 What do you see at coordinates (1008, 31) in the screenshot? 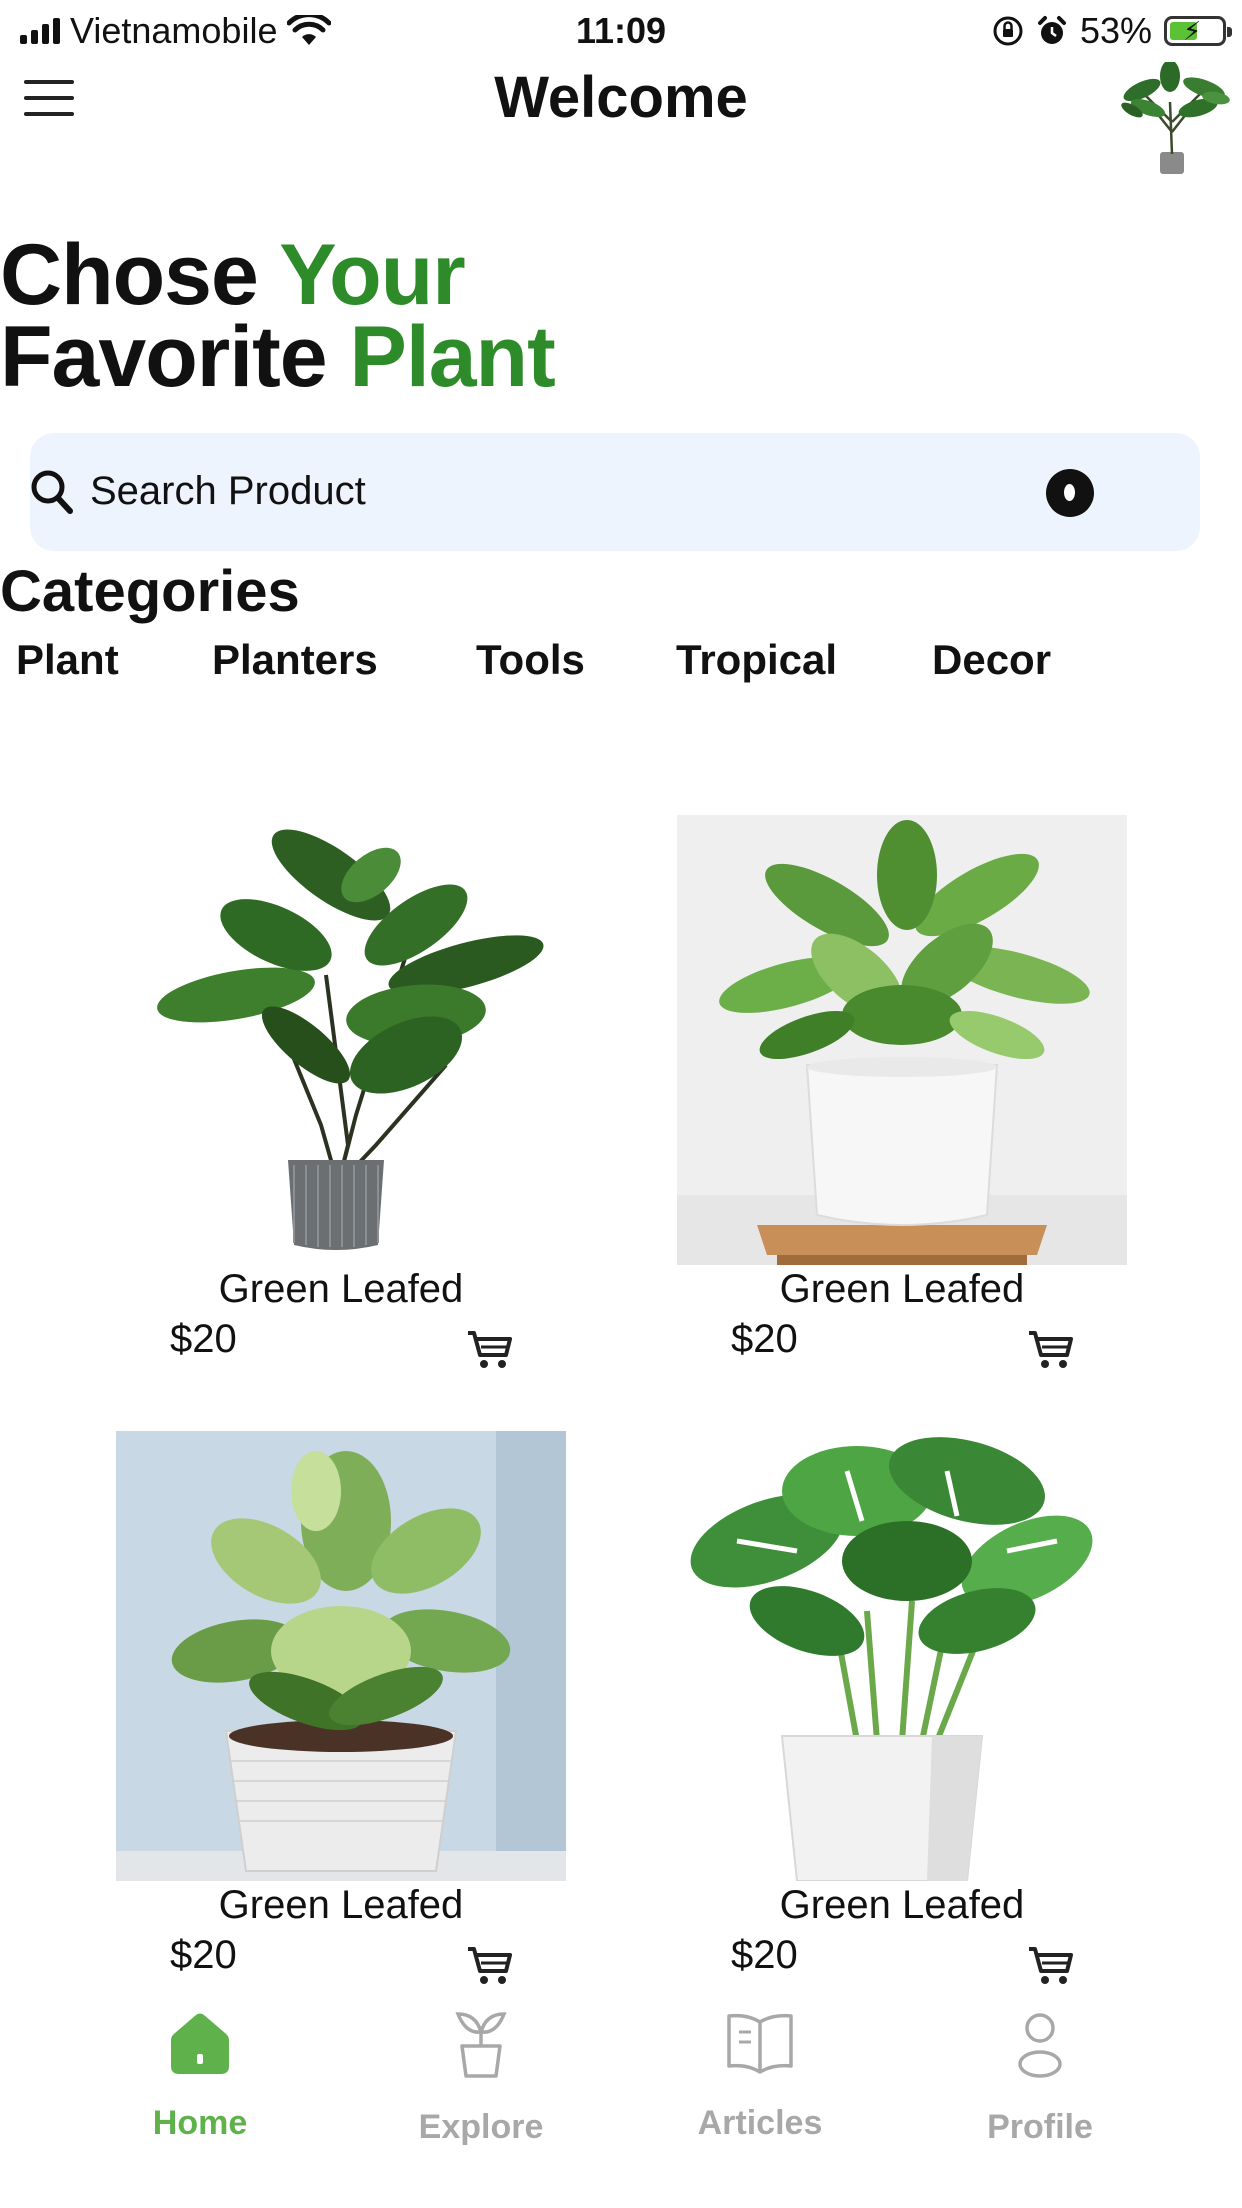
I see `rotation-lock-icon` at bounding box center [1008, 31].